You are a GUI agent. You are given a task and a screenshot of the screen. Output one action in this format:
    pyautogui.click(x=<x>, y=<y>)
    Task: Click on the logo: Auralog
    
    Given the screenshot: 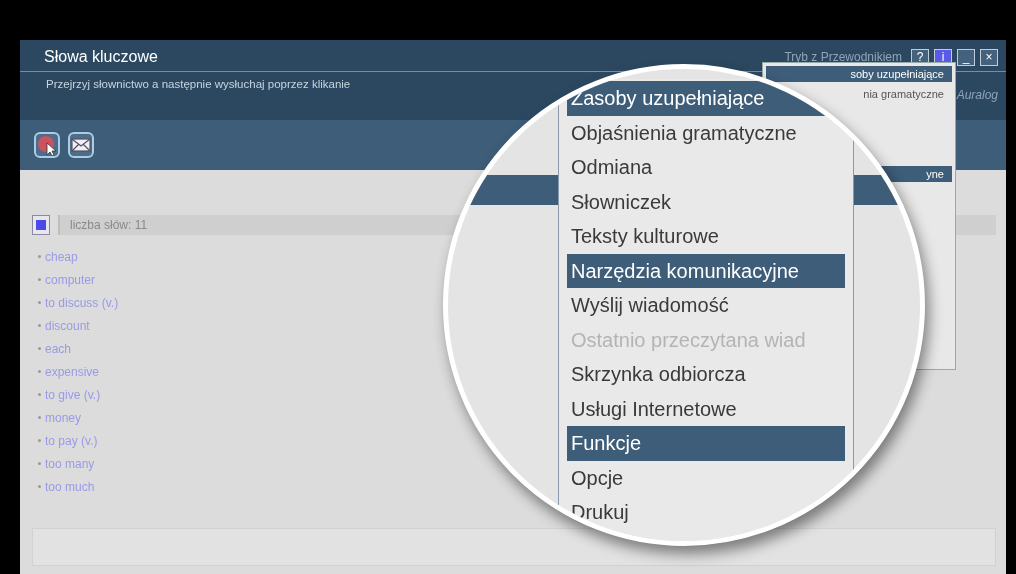 What is the action you would take?
    pyautogui.click(x=977, y=95)
    